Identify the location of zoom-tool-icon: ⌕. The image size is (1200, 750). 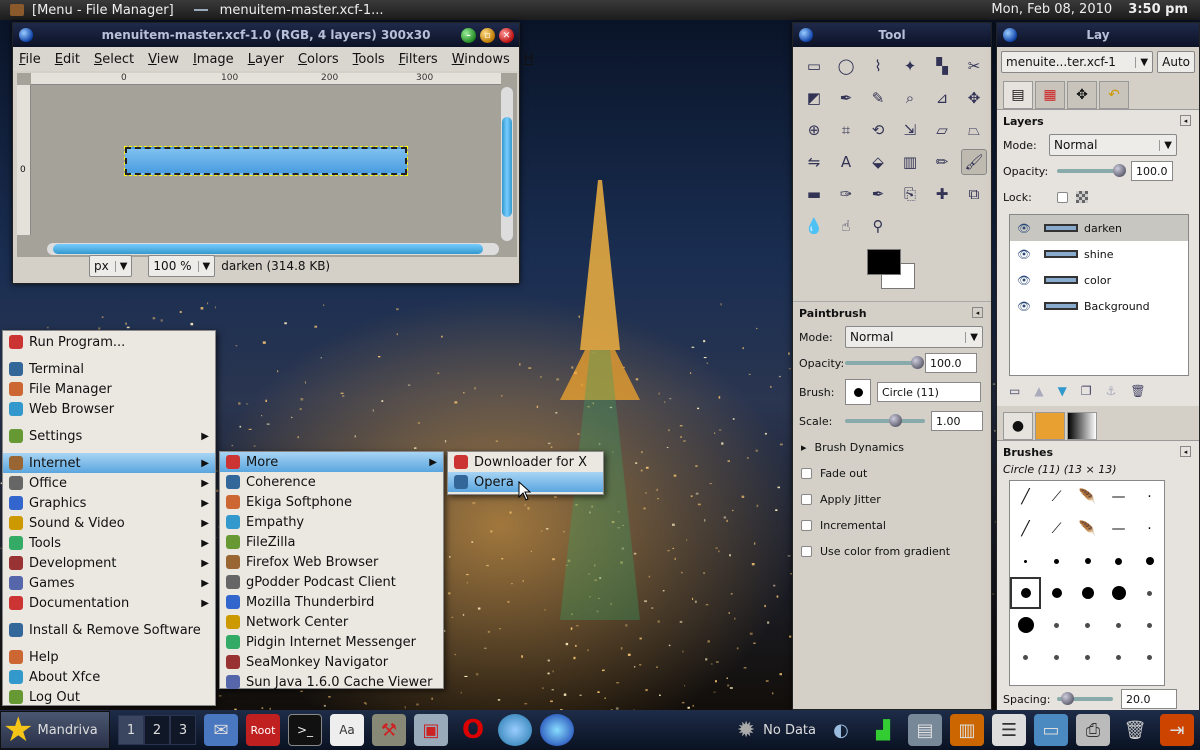
(910, 98).